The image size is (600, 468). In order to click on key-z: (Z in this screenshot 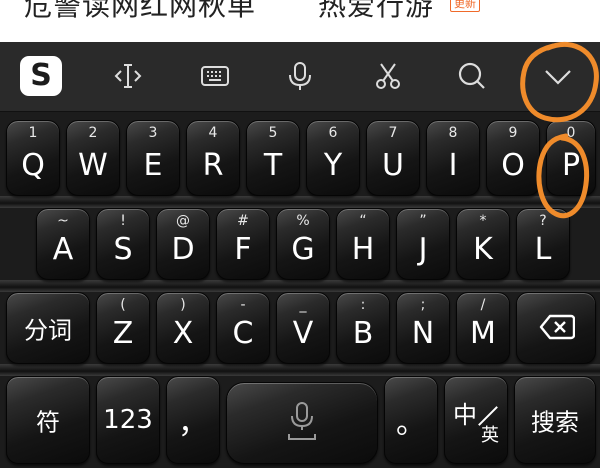, I will do `click(123, 328)`.